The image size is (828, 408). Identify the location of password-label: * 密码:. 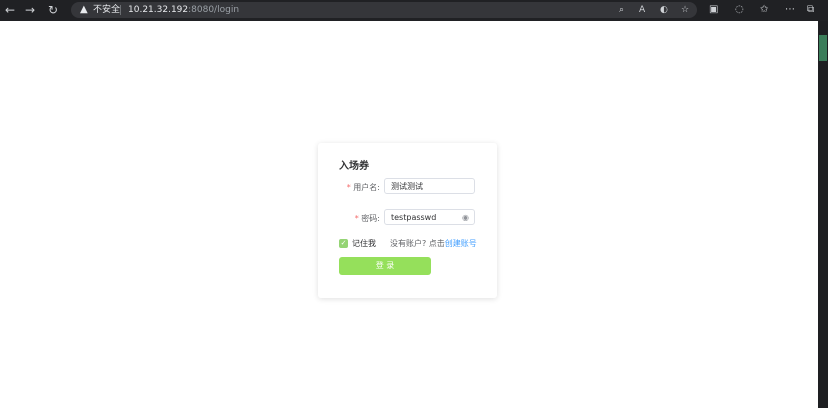
(352, 218).